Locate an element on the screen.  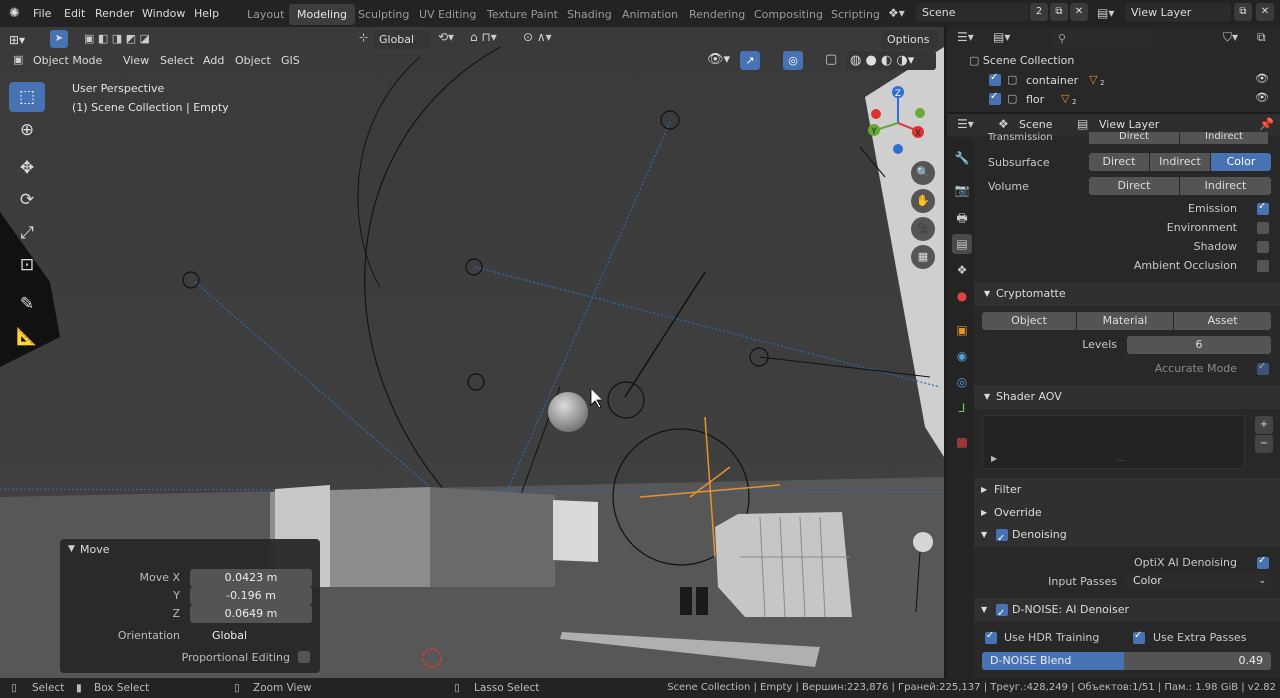
extra-passes-checkbox is located at coordinates (1139, 637).